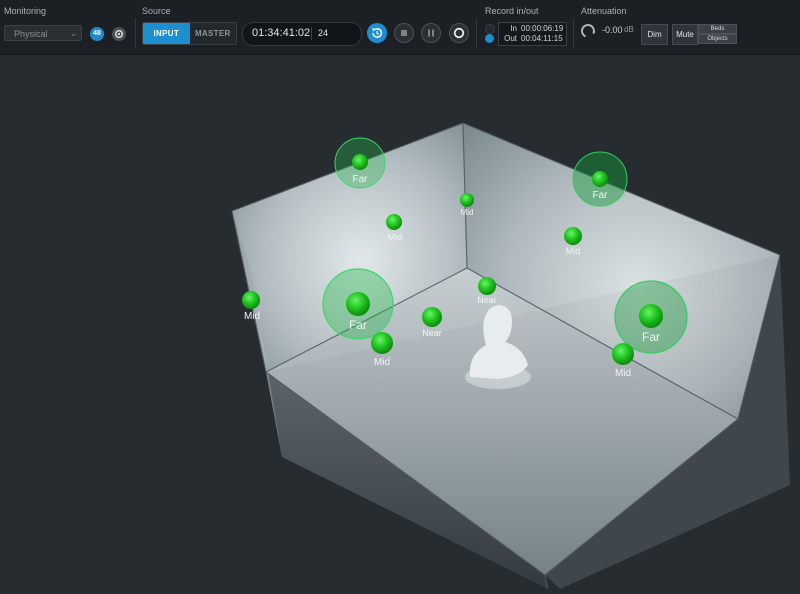 This screenshot has width=800, height=594. What do you see at coordinates (717, 39) in the screenshot?
I see `objects-button: Objects` at bounding box center [717, 39].